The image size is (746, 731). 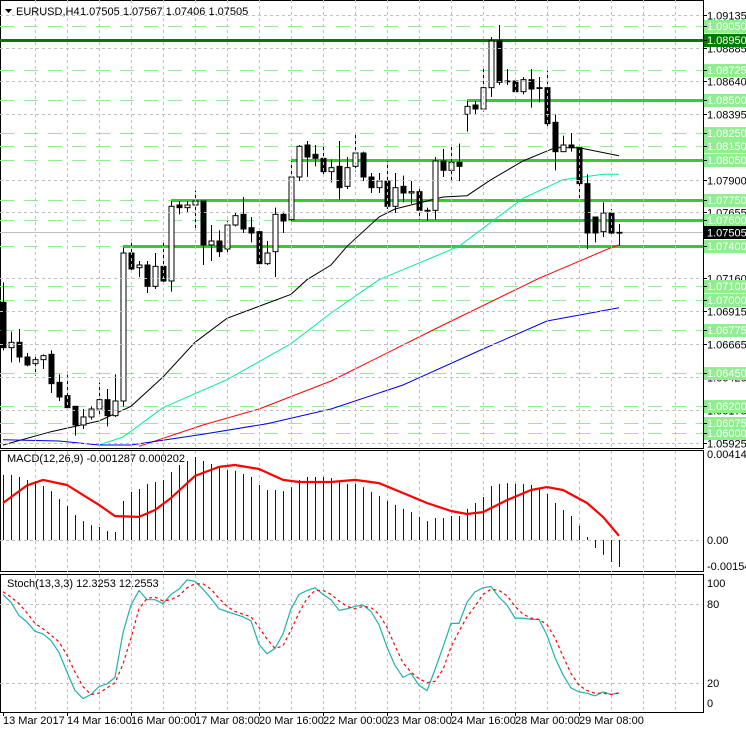 I want to click on level-price-tag: 1.07000, so click(x=726, y=301).